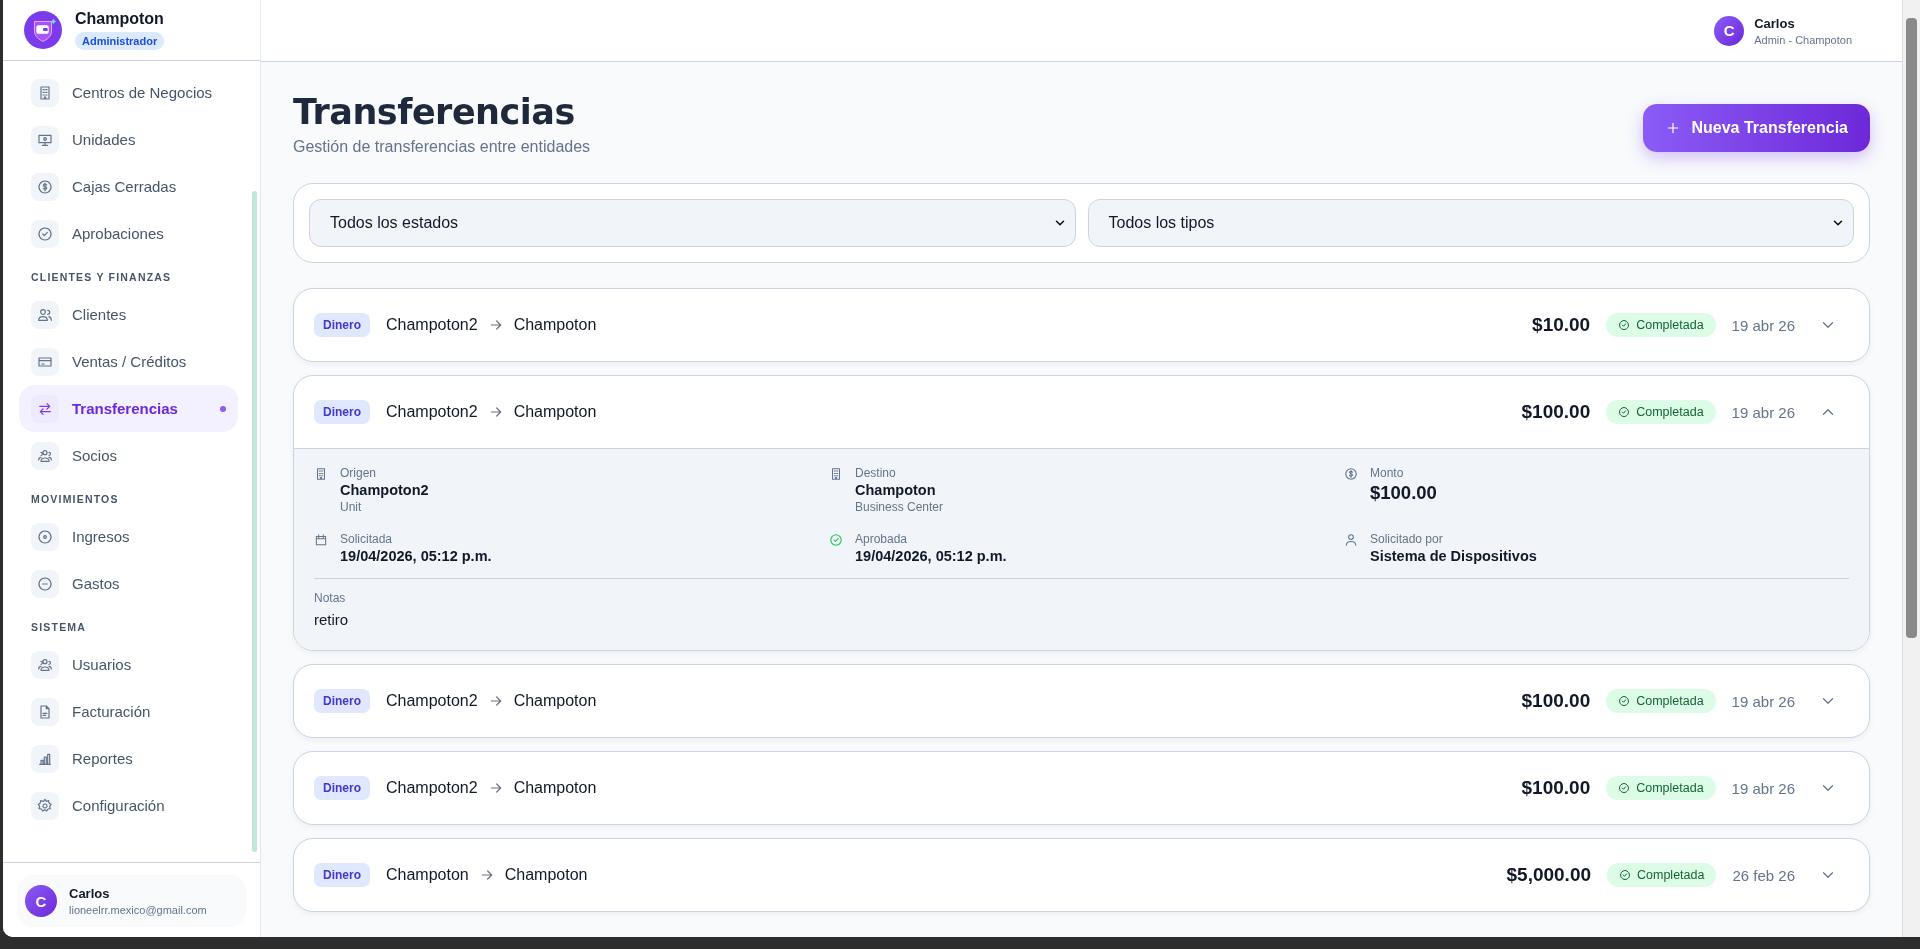 The width and height of the screenshot is (1920, 949). I want to click on field-subtext: Business Center, so click(899, 507).